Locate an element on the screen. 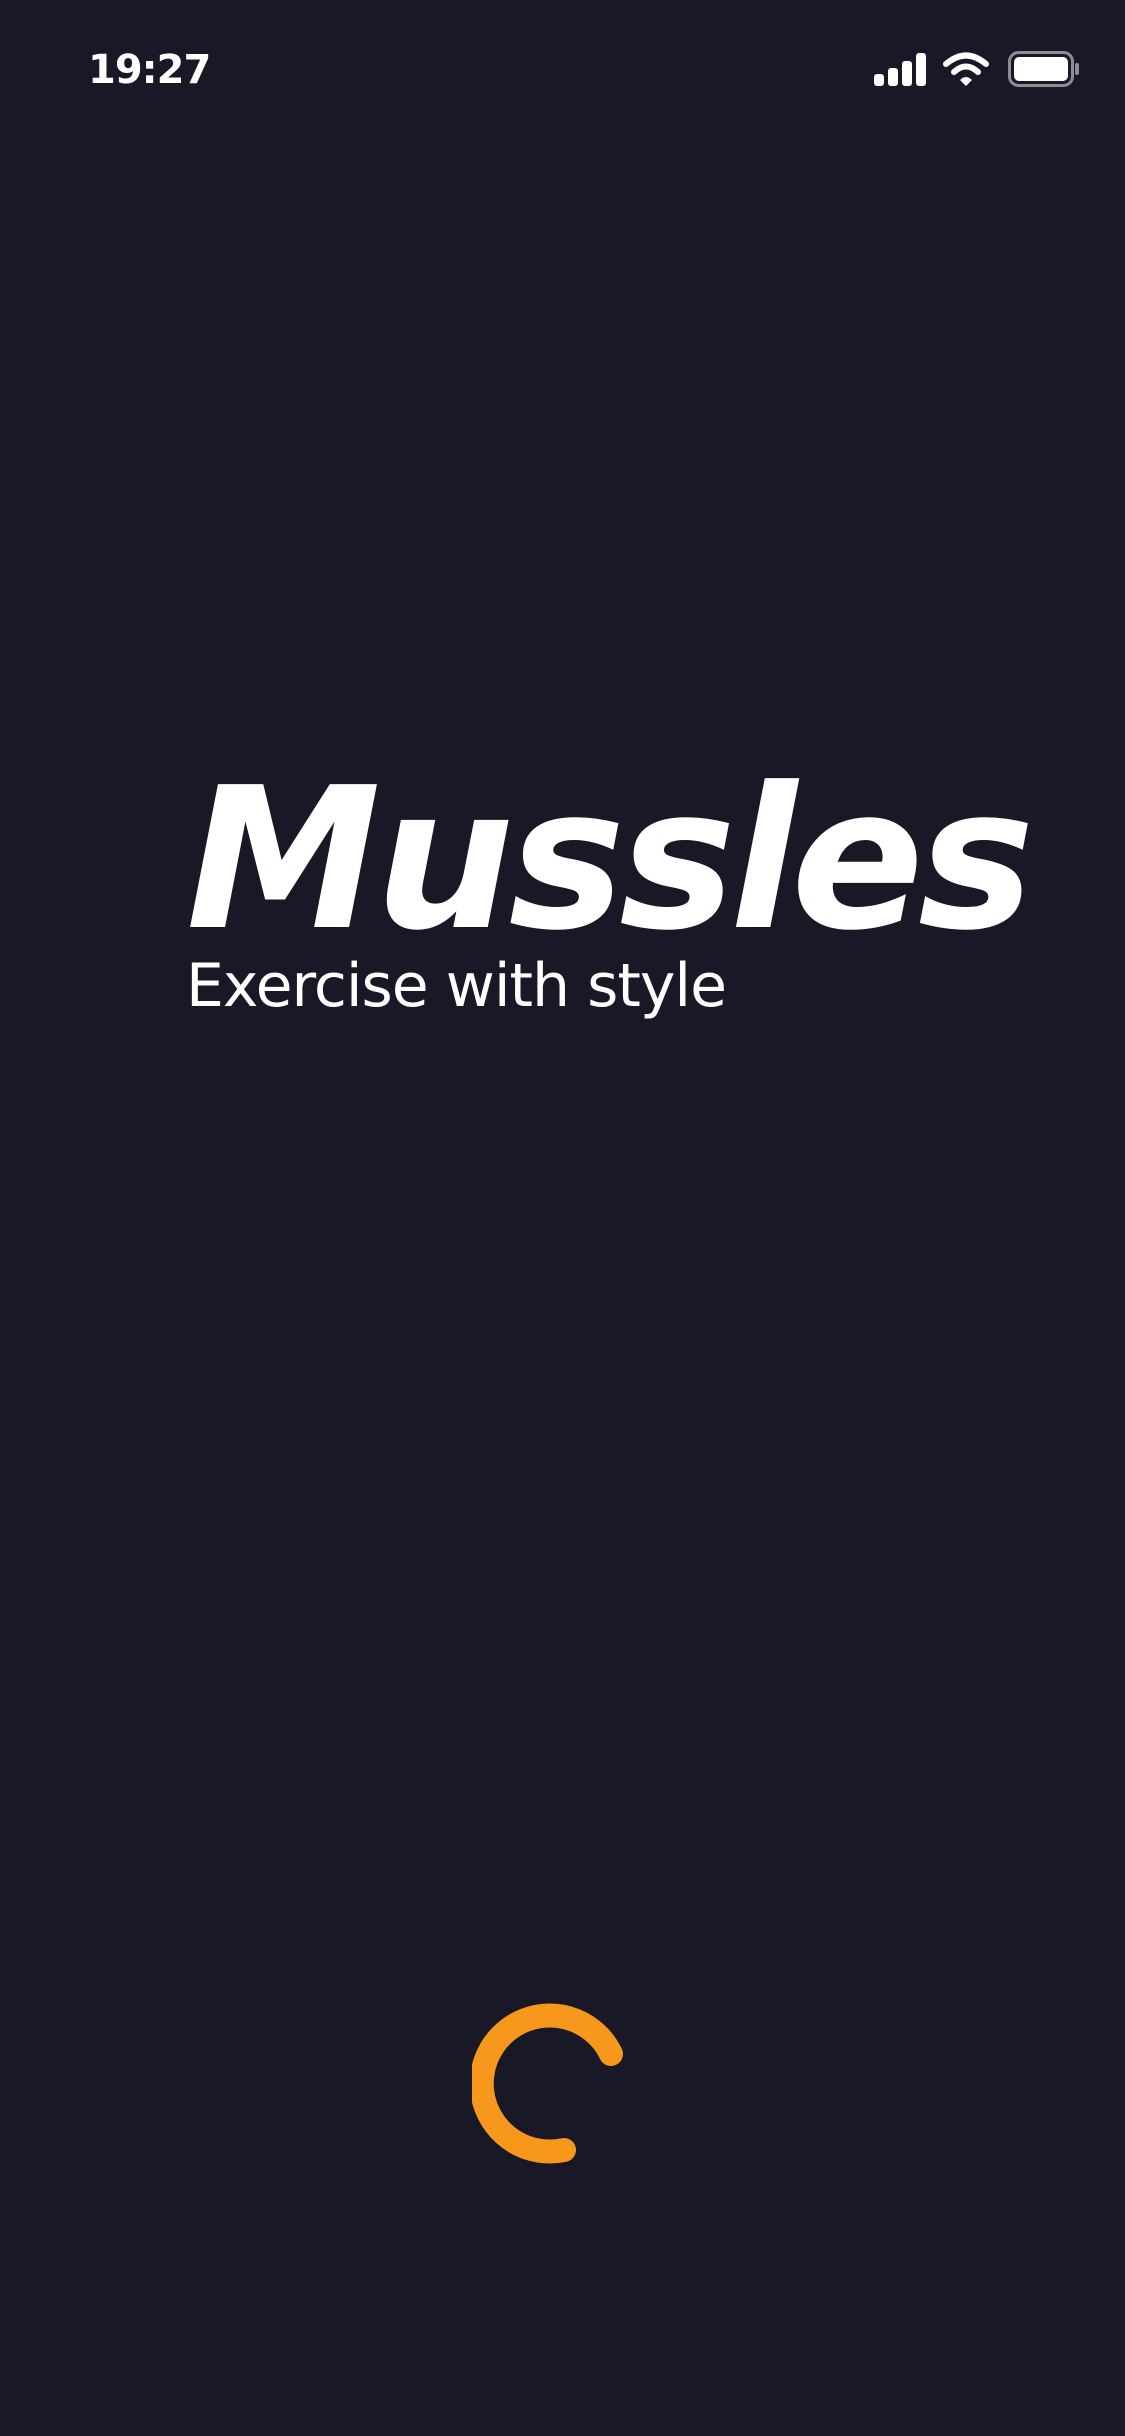  app-title: Mussles is located at coordinates (610, 860).